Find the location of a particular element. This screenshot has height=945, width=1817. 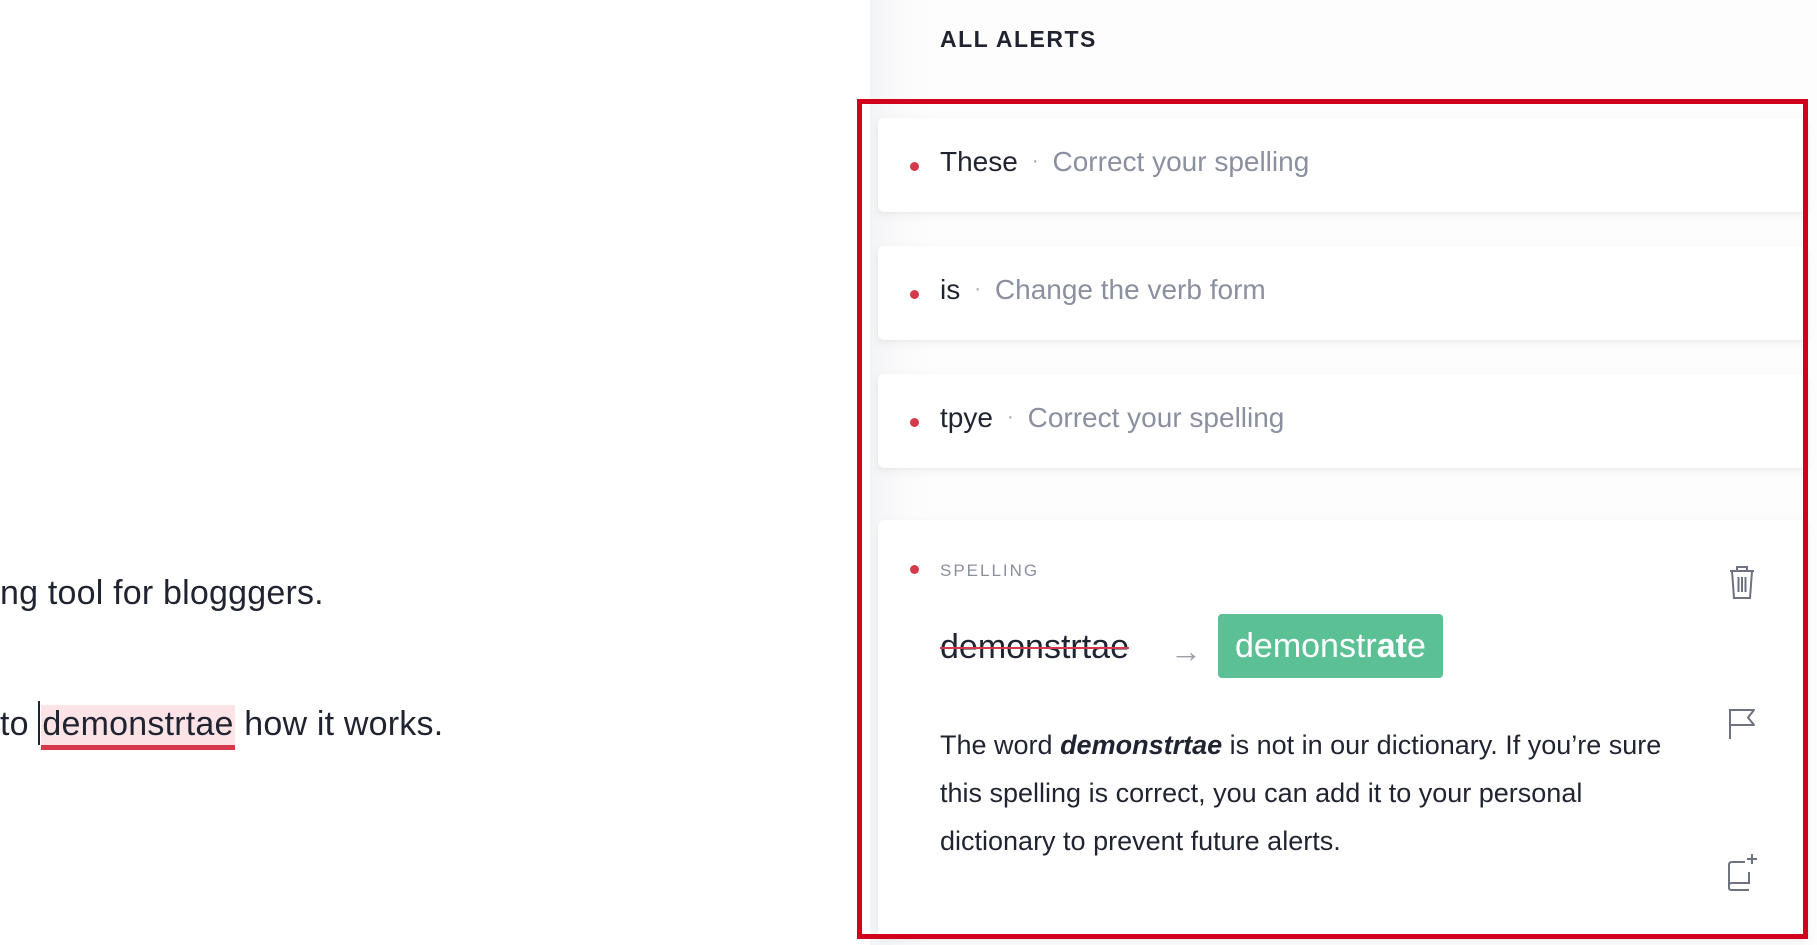

editor-text-line: ng tool for blogggers. is located at coordinates (162, 593).